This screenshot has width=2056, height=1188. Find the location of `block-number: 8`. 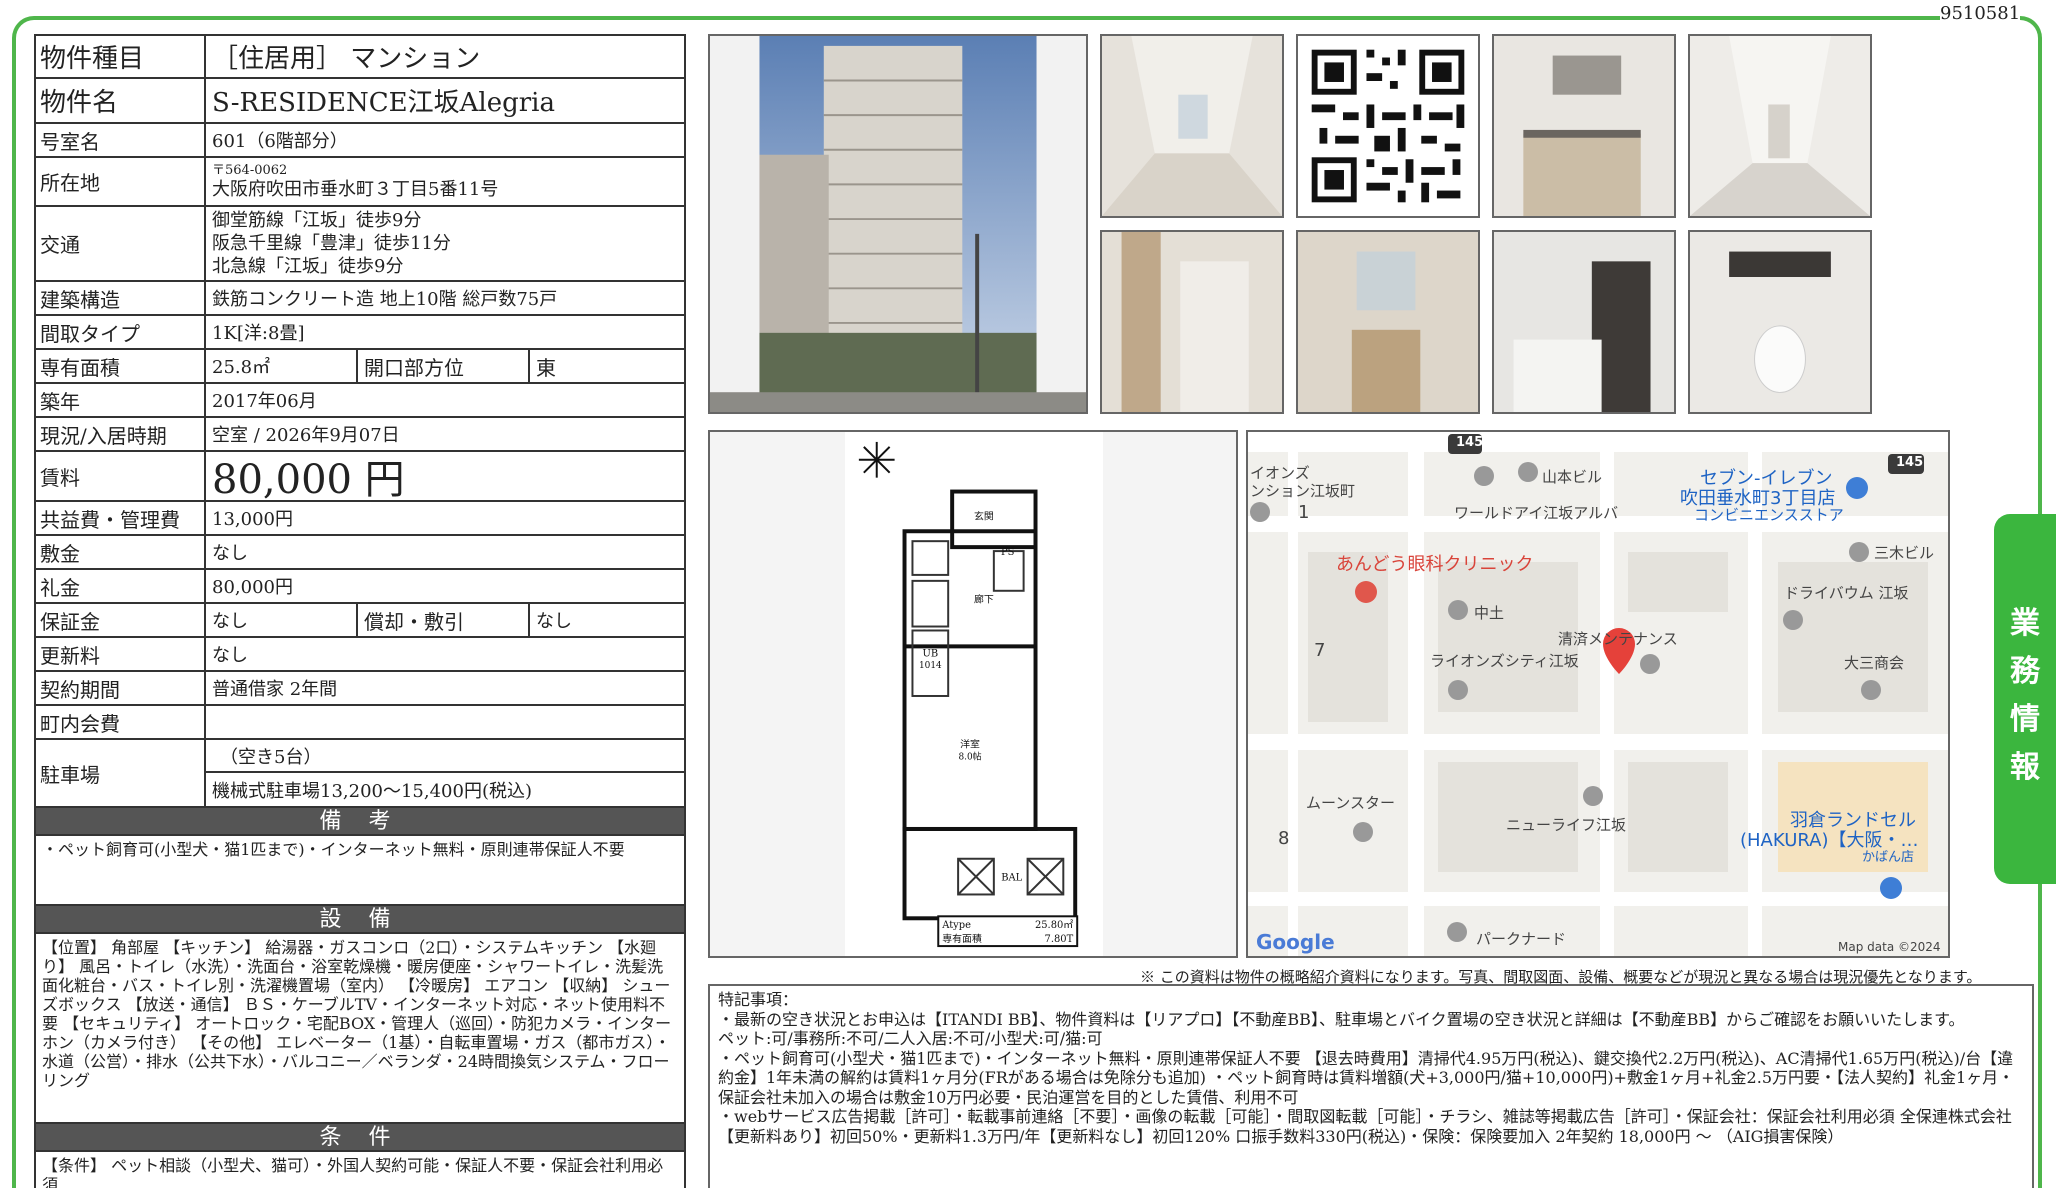

block-number: 8 is located at coordinates (1284, 838).